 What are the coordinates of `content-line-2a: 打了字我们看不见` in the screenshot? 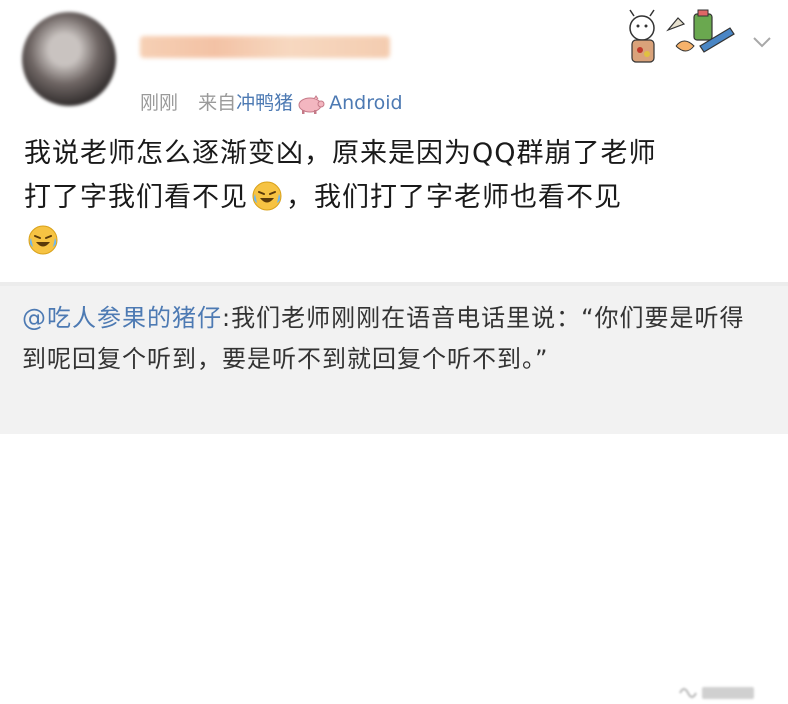 It's located at (136, 197).